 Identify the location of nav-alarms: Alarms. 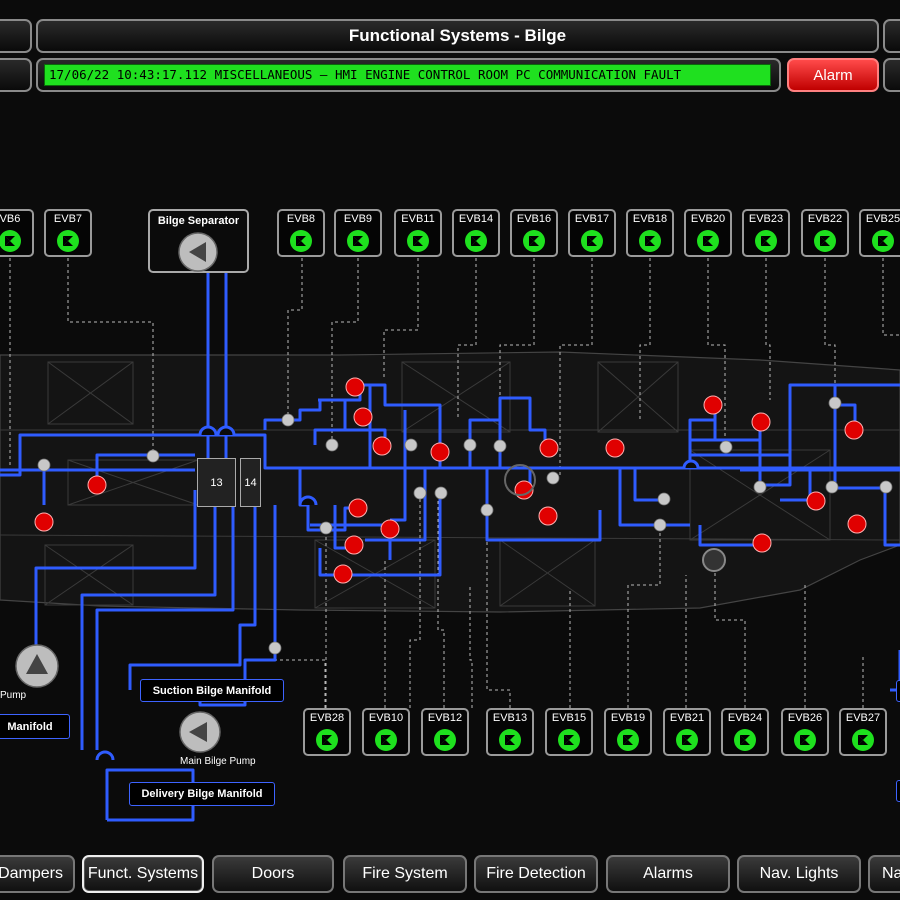
(668, 874).